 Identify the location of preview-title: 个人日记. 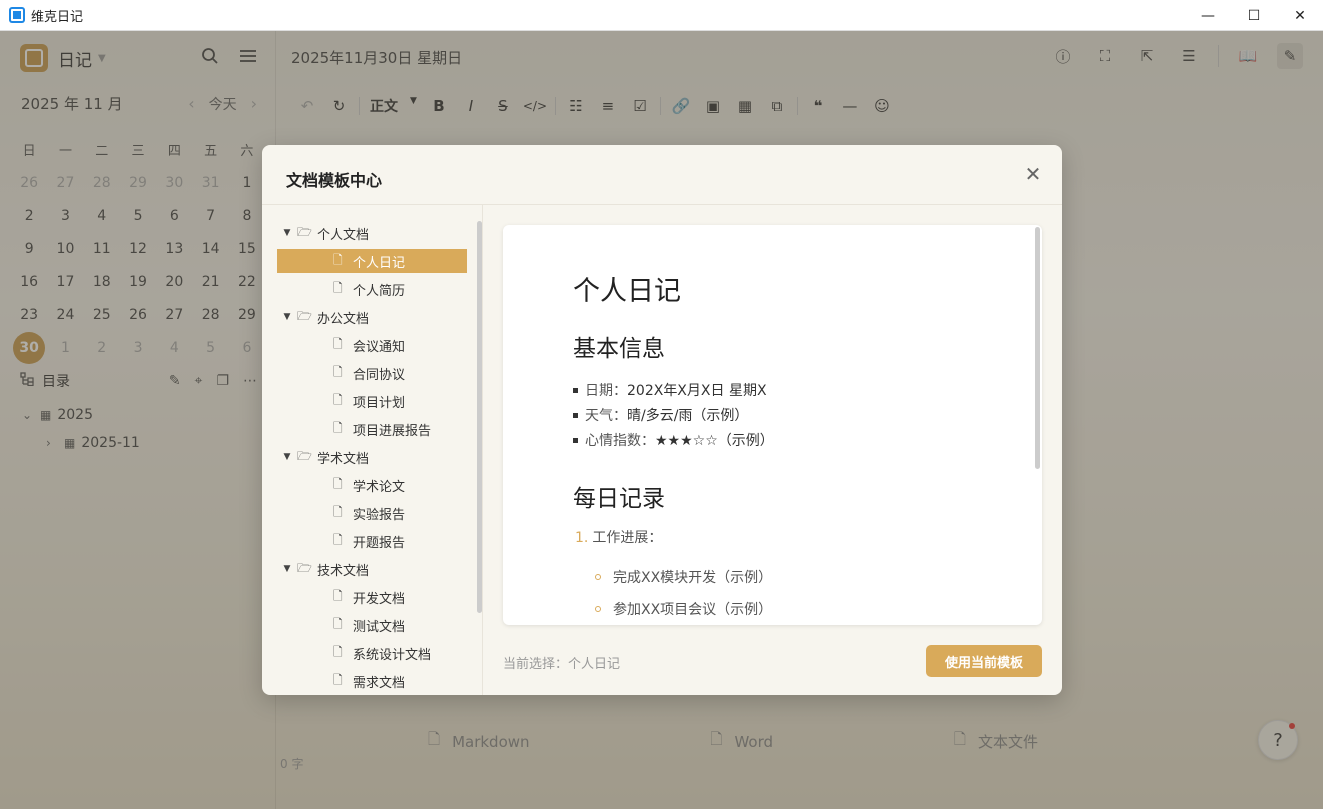
(627, 291).